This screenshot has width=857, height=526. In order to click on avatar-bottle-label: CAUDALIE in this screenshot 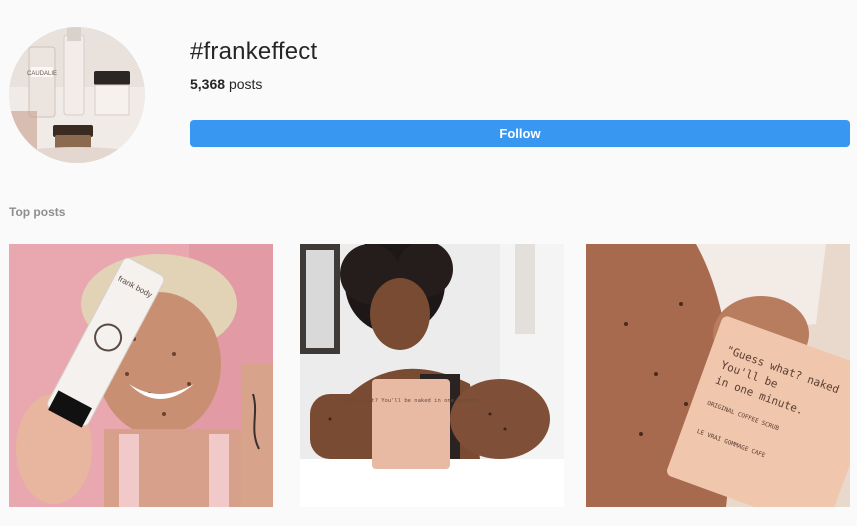, I will do `click(42, 74)`.